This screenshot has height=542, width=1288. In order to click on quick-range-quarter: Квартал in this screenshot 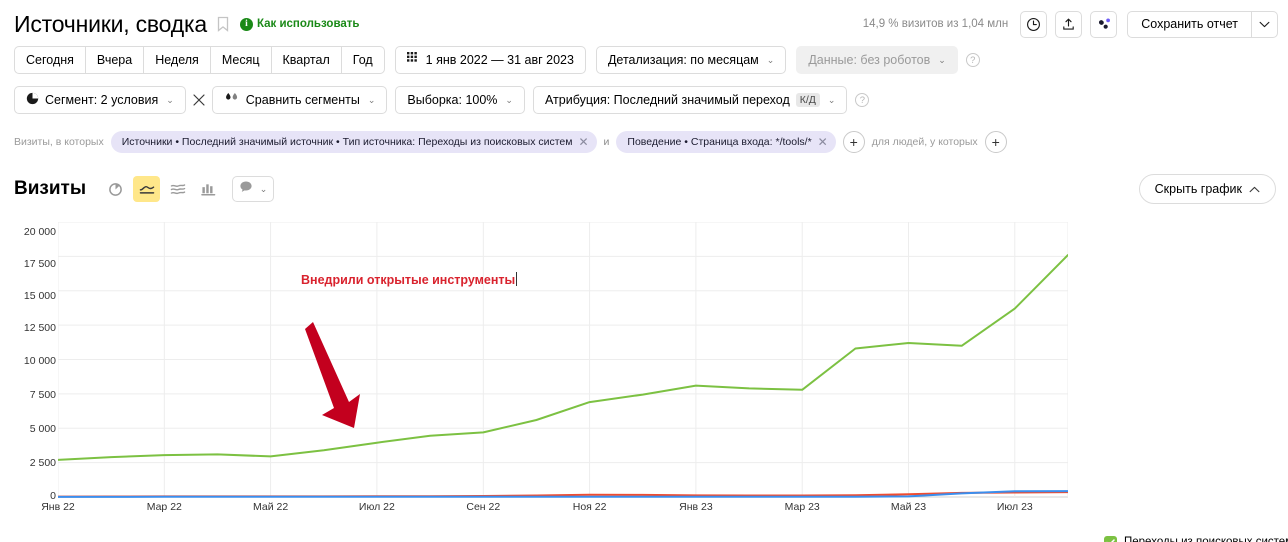, I will do `click(305, 60)`.